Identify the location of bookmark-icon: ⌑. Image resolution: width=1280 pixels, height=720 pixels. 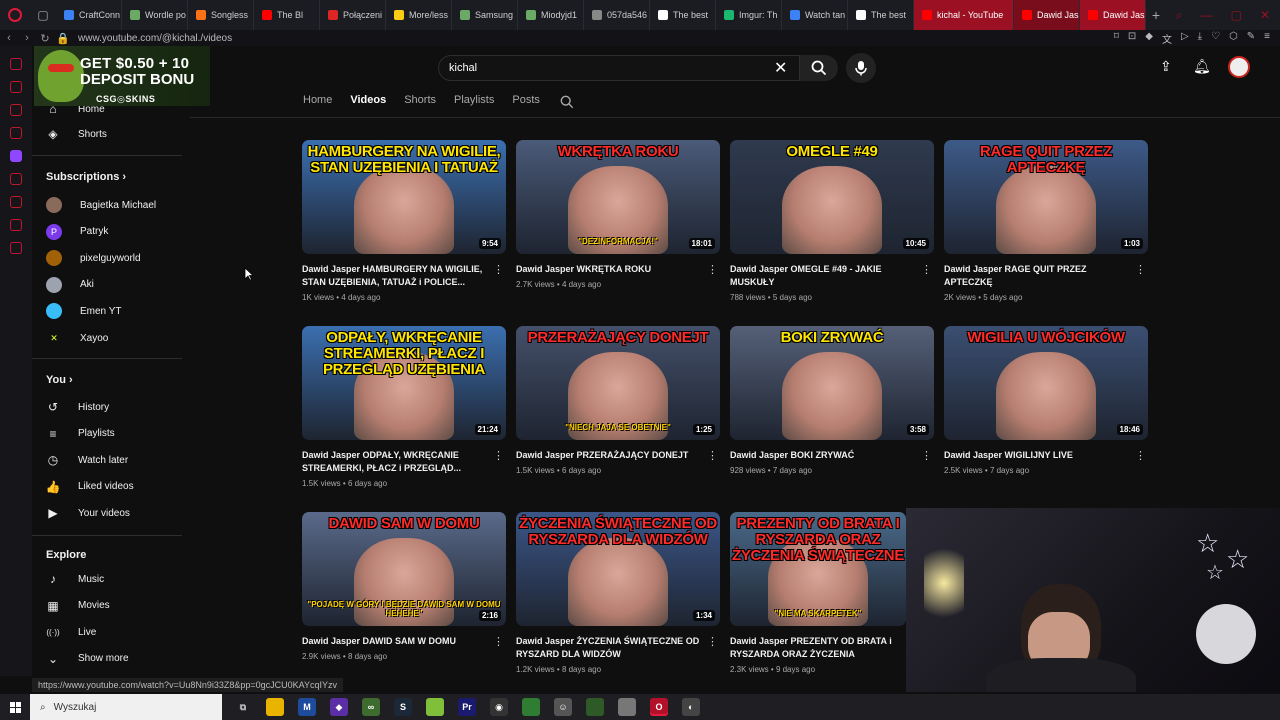
(1116, 38).